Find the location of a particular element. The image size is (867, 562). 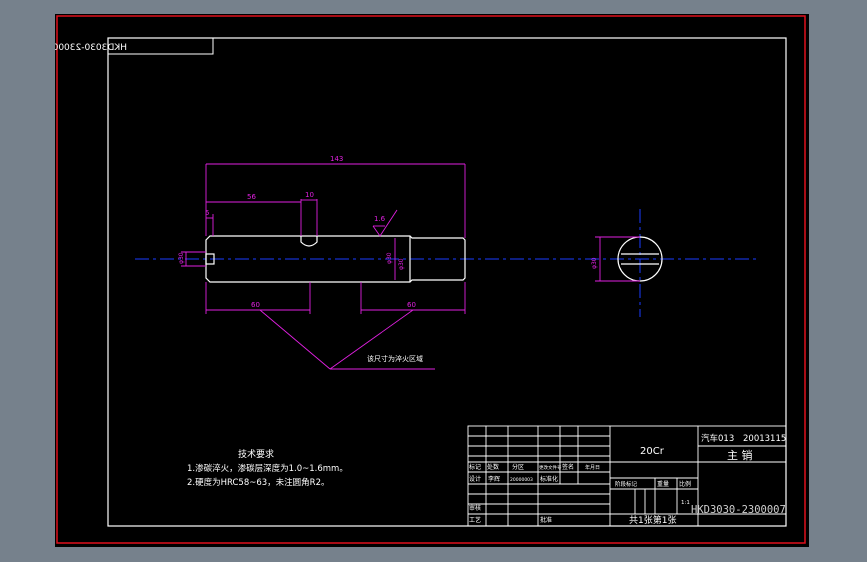

hdr-standard: 标准化 is located at coordinates (549, 479).